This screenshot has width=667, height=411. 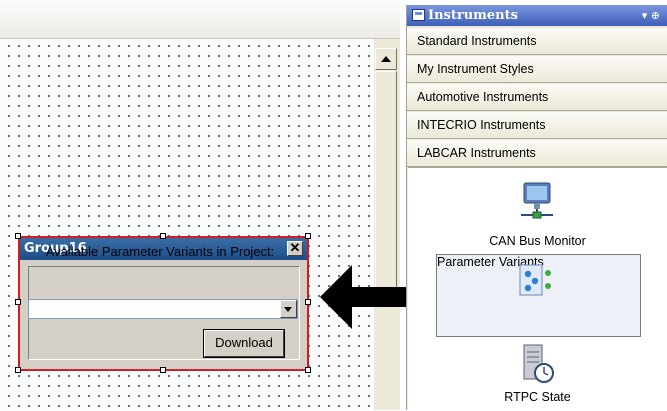 I want to click on chevron-down-icon, so click(x=288, y=309).